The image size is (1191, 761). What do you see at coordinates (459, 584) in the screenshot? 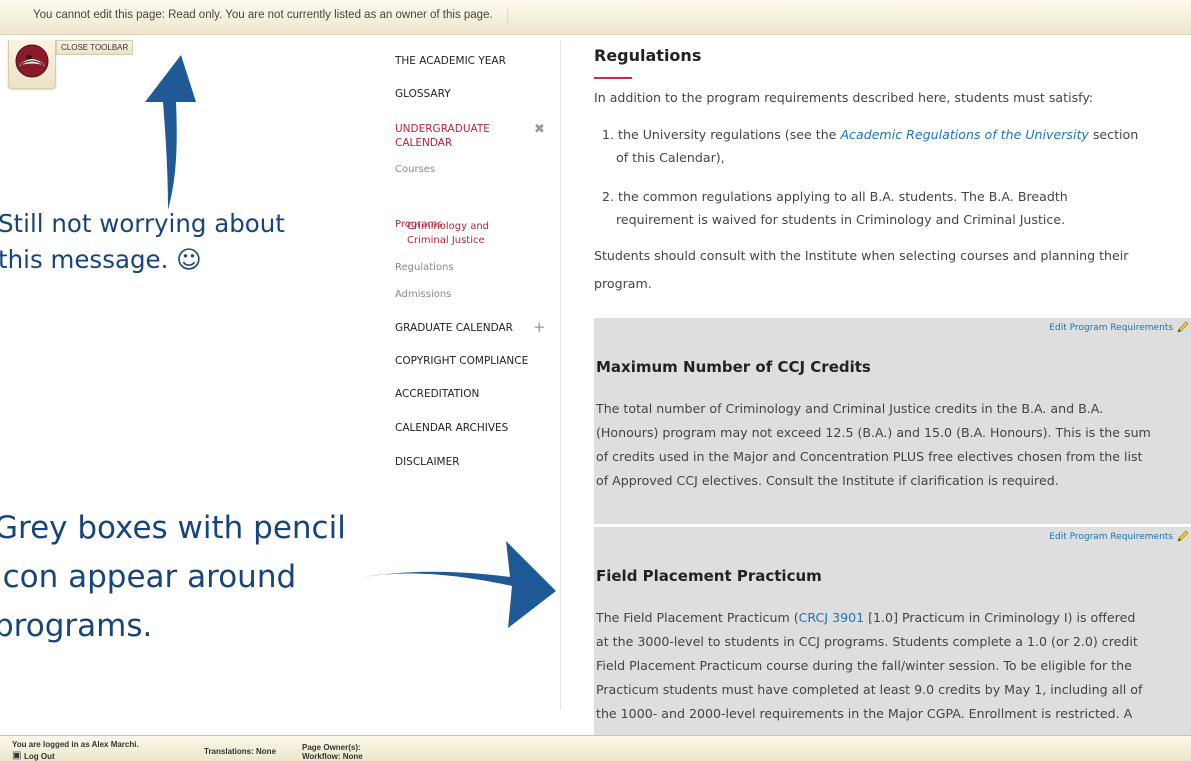
I see `right-arrow-icon` at bounding box center [459, 584].